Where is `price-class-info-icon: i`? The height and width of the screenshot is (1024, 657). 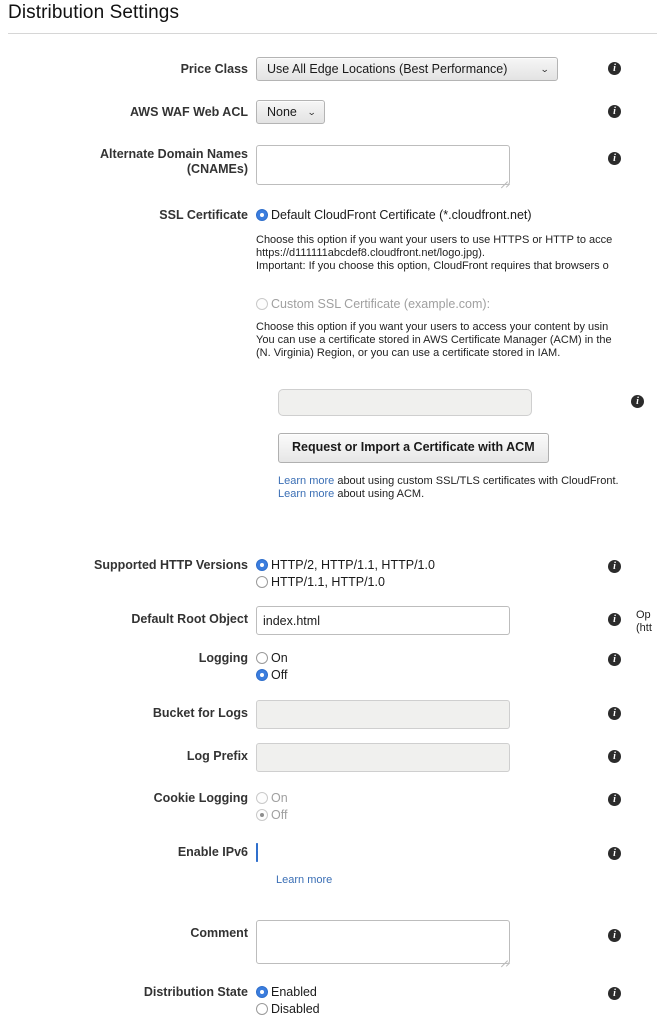
price-class-info-icon: i is located at coordinates (614, 68).